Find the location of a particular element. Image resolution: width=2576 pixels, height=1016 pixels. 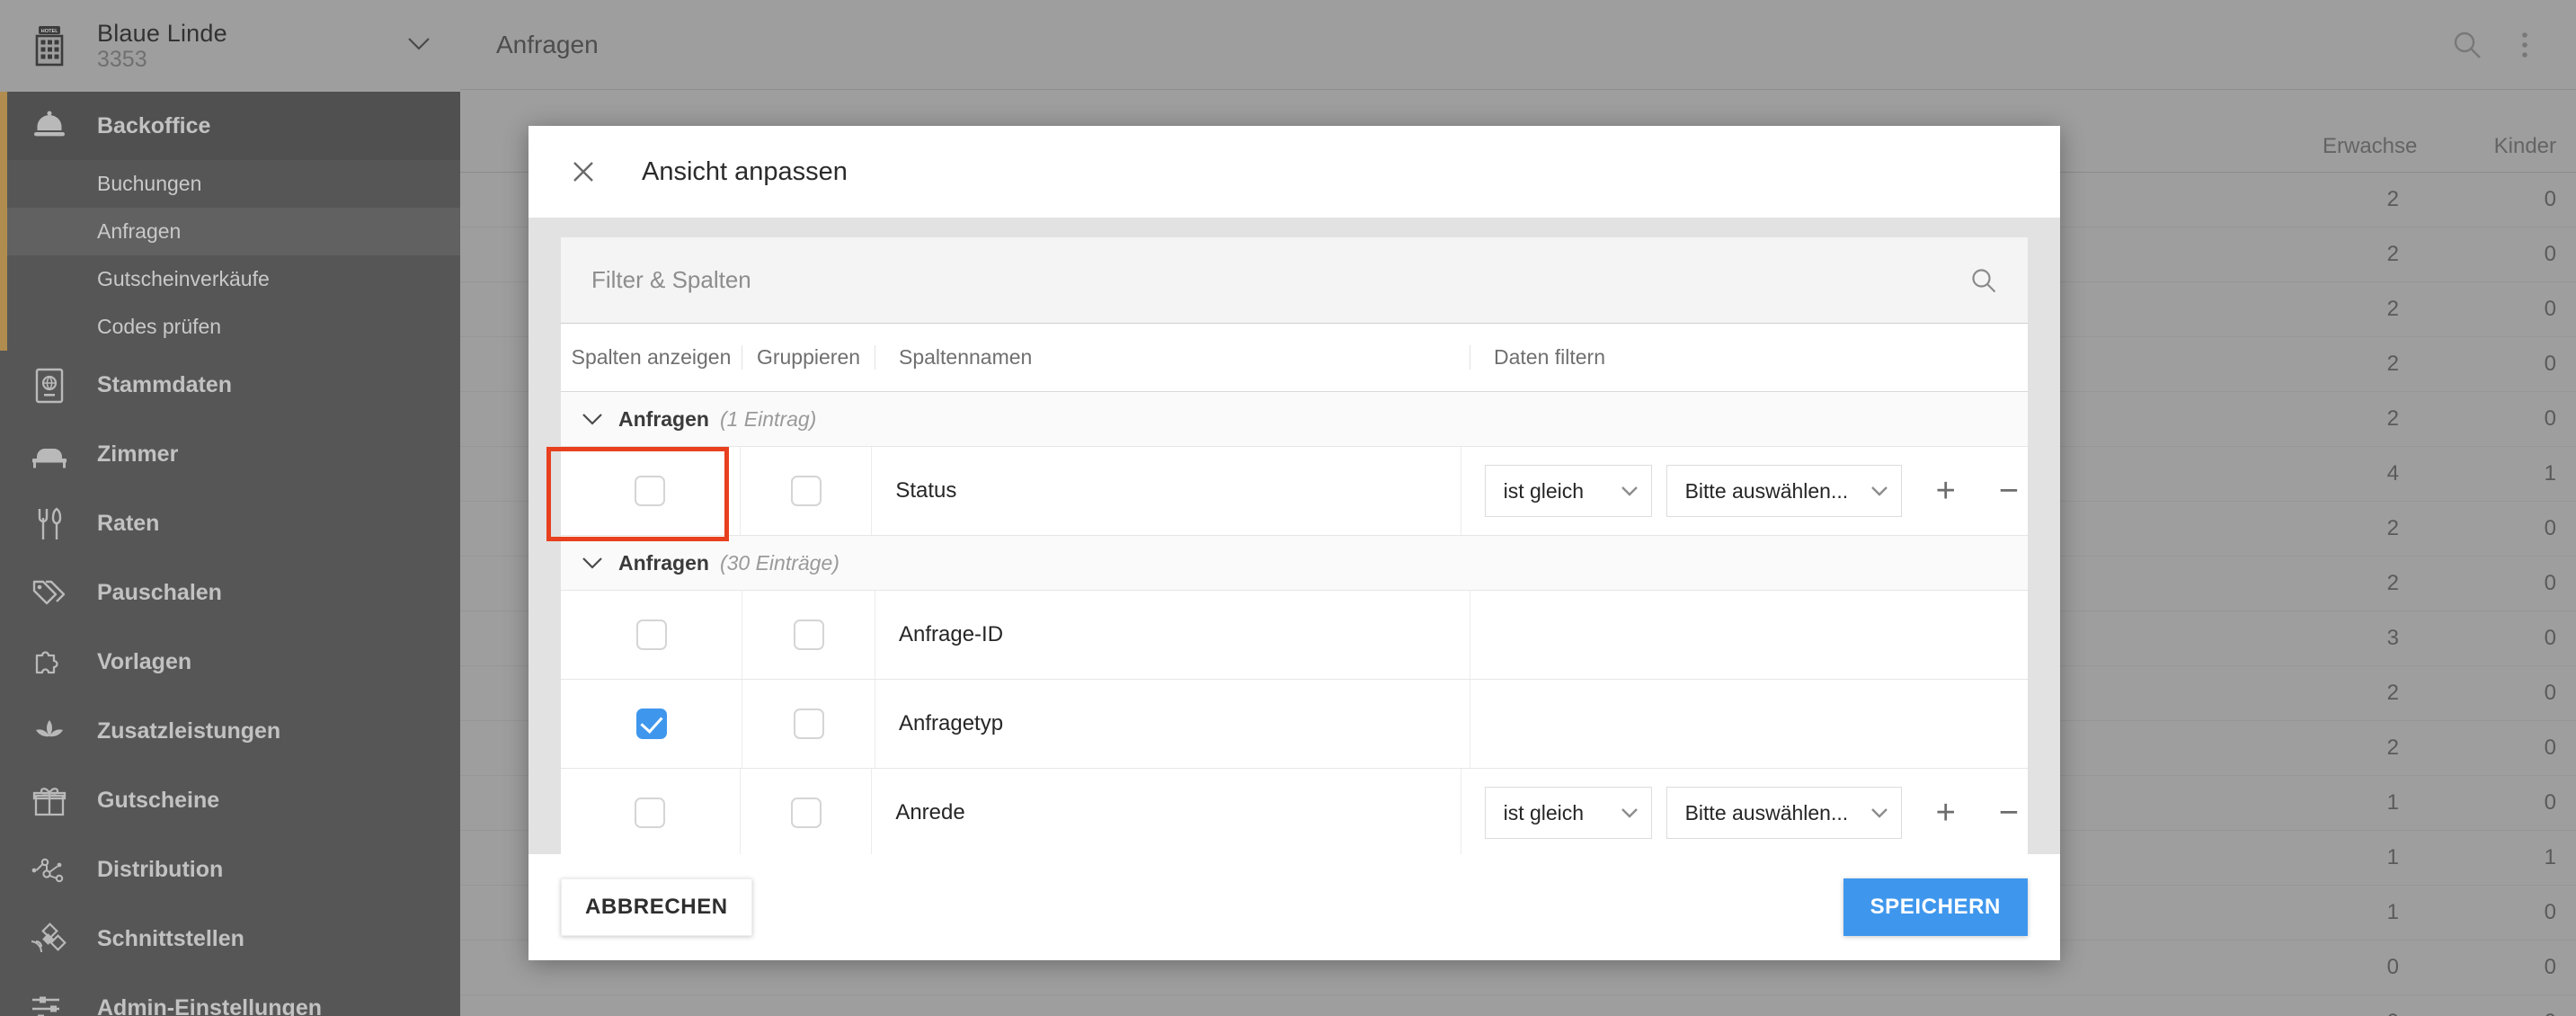

sidebar-item-backoffice: Backoffice is located at coordinates (230, 126).